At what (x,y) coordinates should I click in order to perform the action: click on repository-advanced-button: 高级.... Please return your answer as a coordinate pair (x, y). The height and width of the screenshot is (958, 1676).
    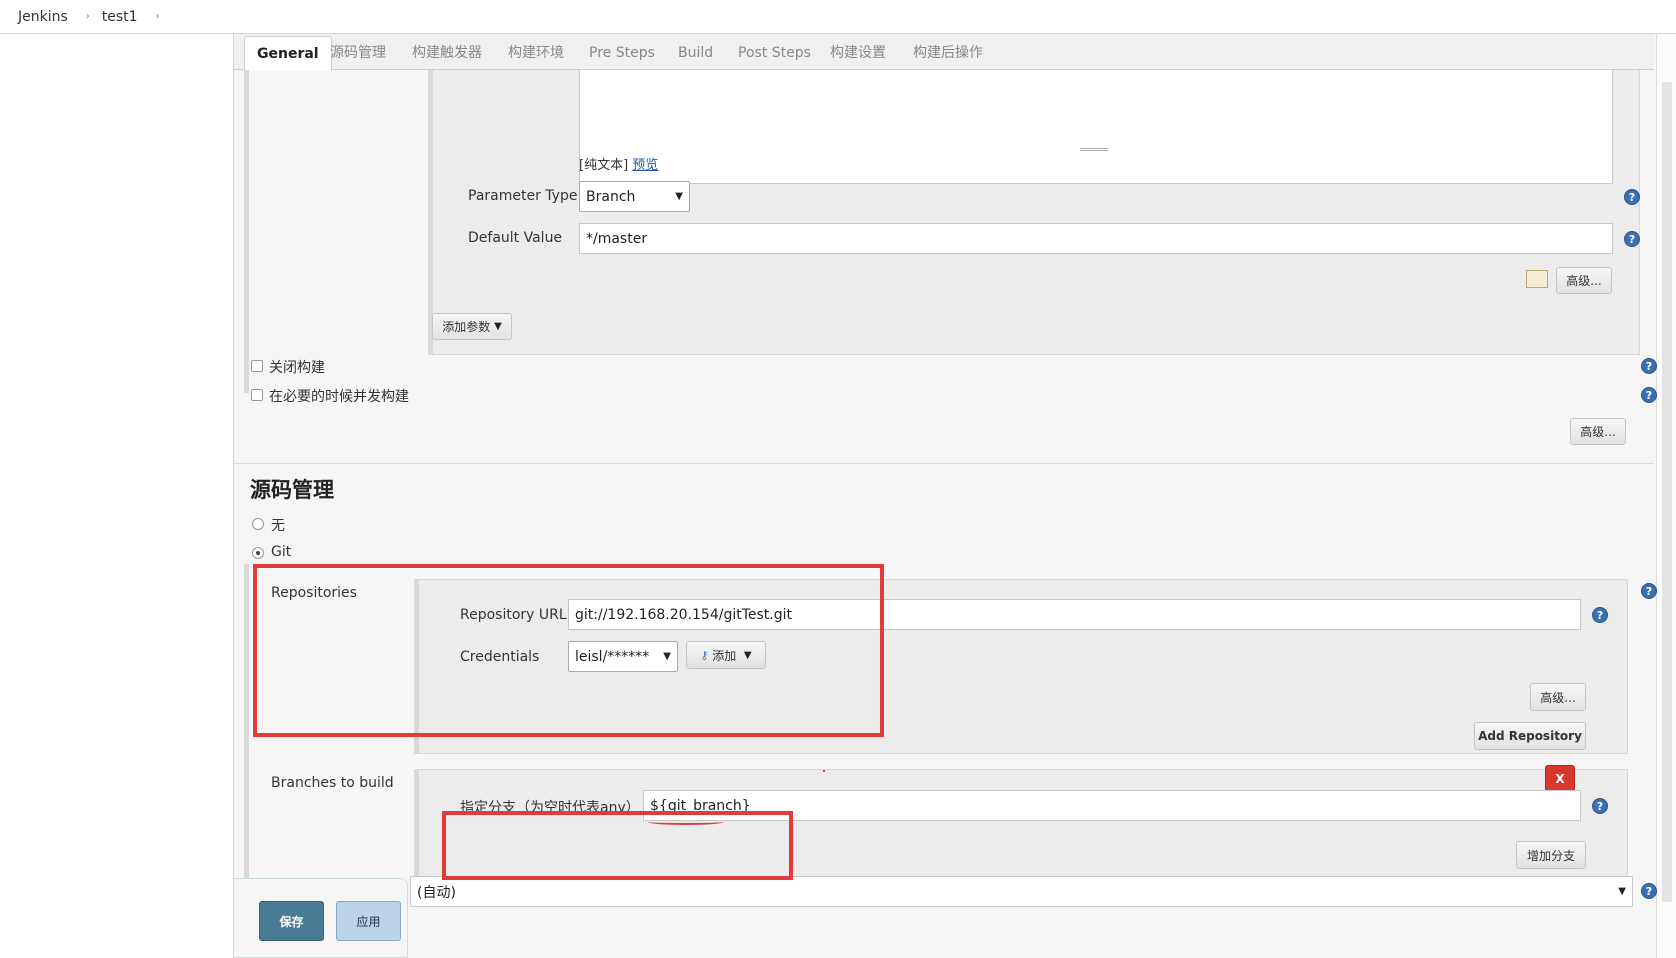
    Looking at the image, I should click on (1558, 697).